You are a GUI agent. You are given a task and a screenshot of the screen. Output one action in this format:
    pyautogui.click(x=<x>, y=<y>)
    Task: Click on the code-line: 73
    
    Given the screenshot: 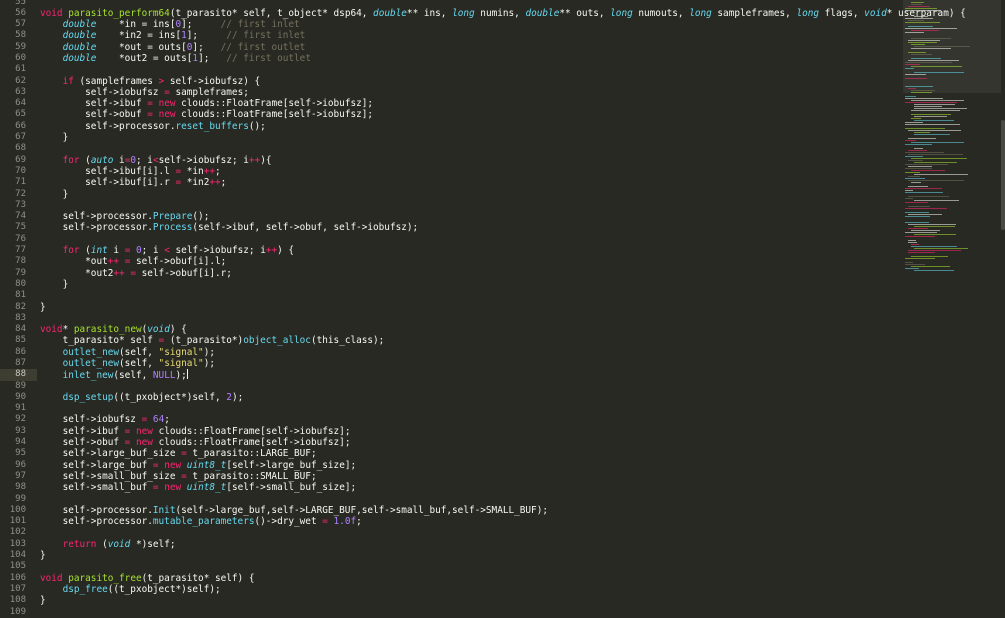 What is the action you would take?
    pyautogui.click(x=450, y=205)
    